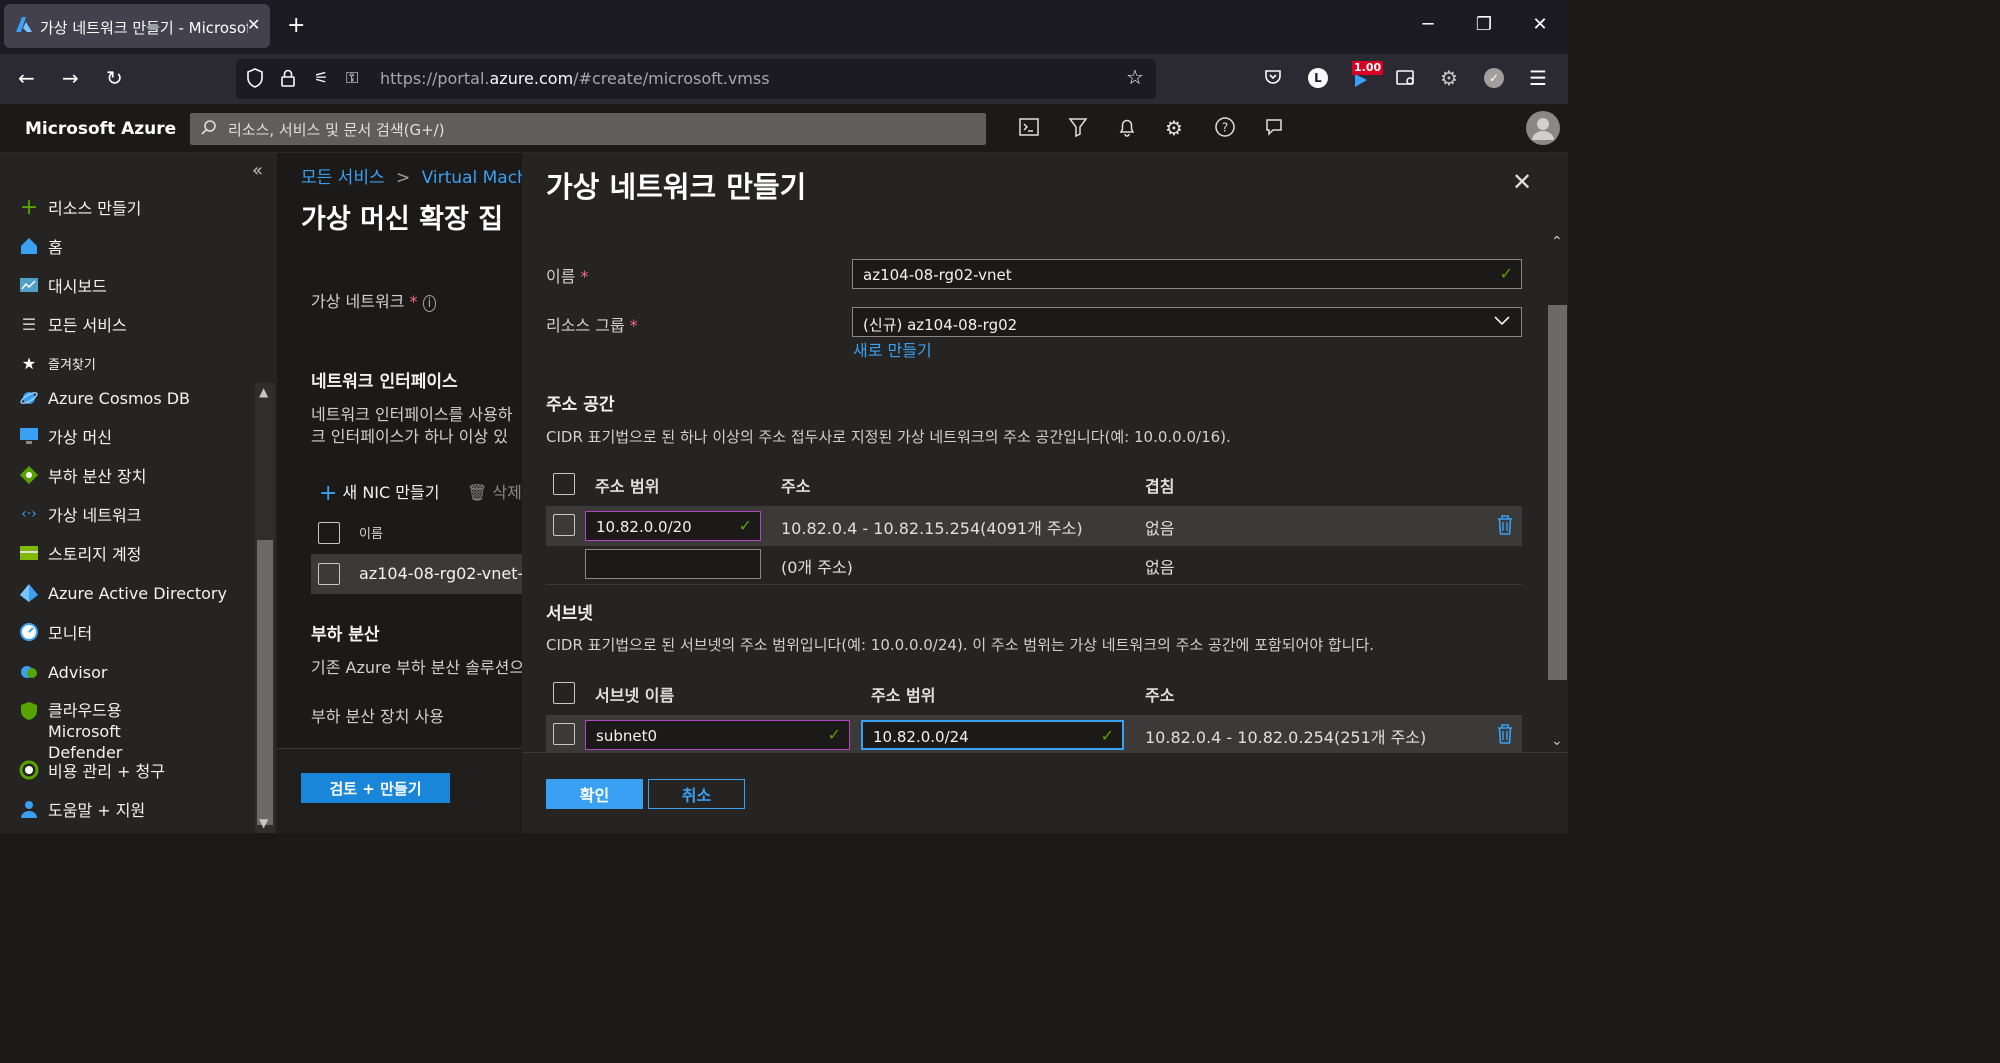 This screenshot has width=2000, height=1063. What do you see at coordinates (588, 129) in the screenshot?
I see `global-search-input: 리소스, 서비스 및 문서 검색(G+/)` at bounding box center [588, 129].